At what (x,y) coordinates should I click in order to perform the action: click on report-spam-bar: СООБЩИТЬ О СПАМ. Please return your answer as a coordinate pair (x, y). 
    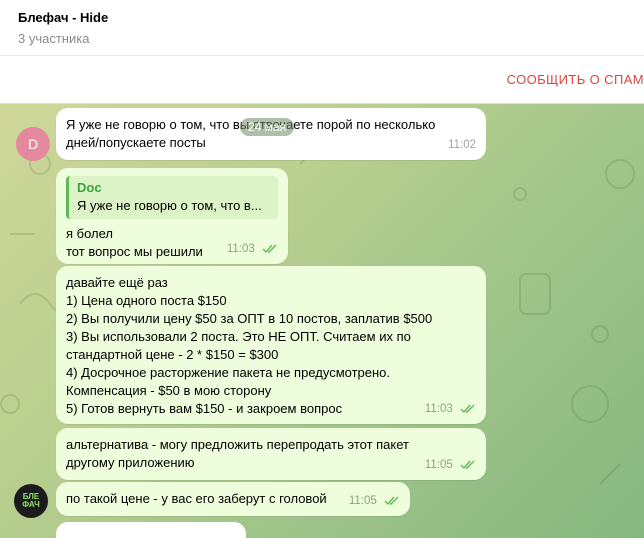
    Looking at the image, I should click on (322, 80).